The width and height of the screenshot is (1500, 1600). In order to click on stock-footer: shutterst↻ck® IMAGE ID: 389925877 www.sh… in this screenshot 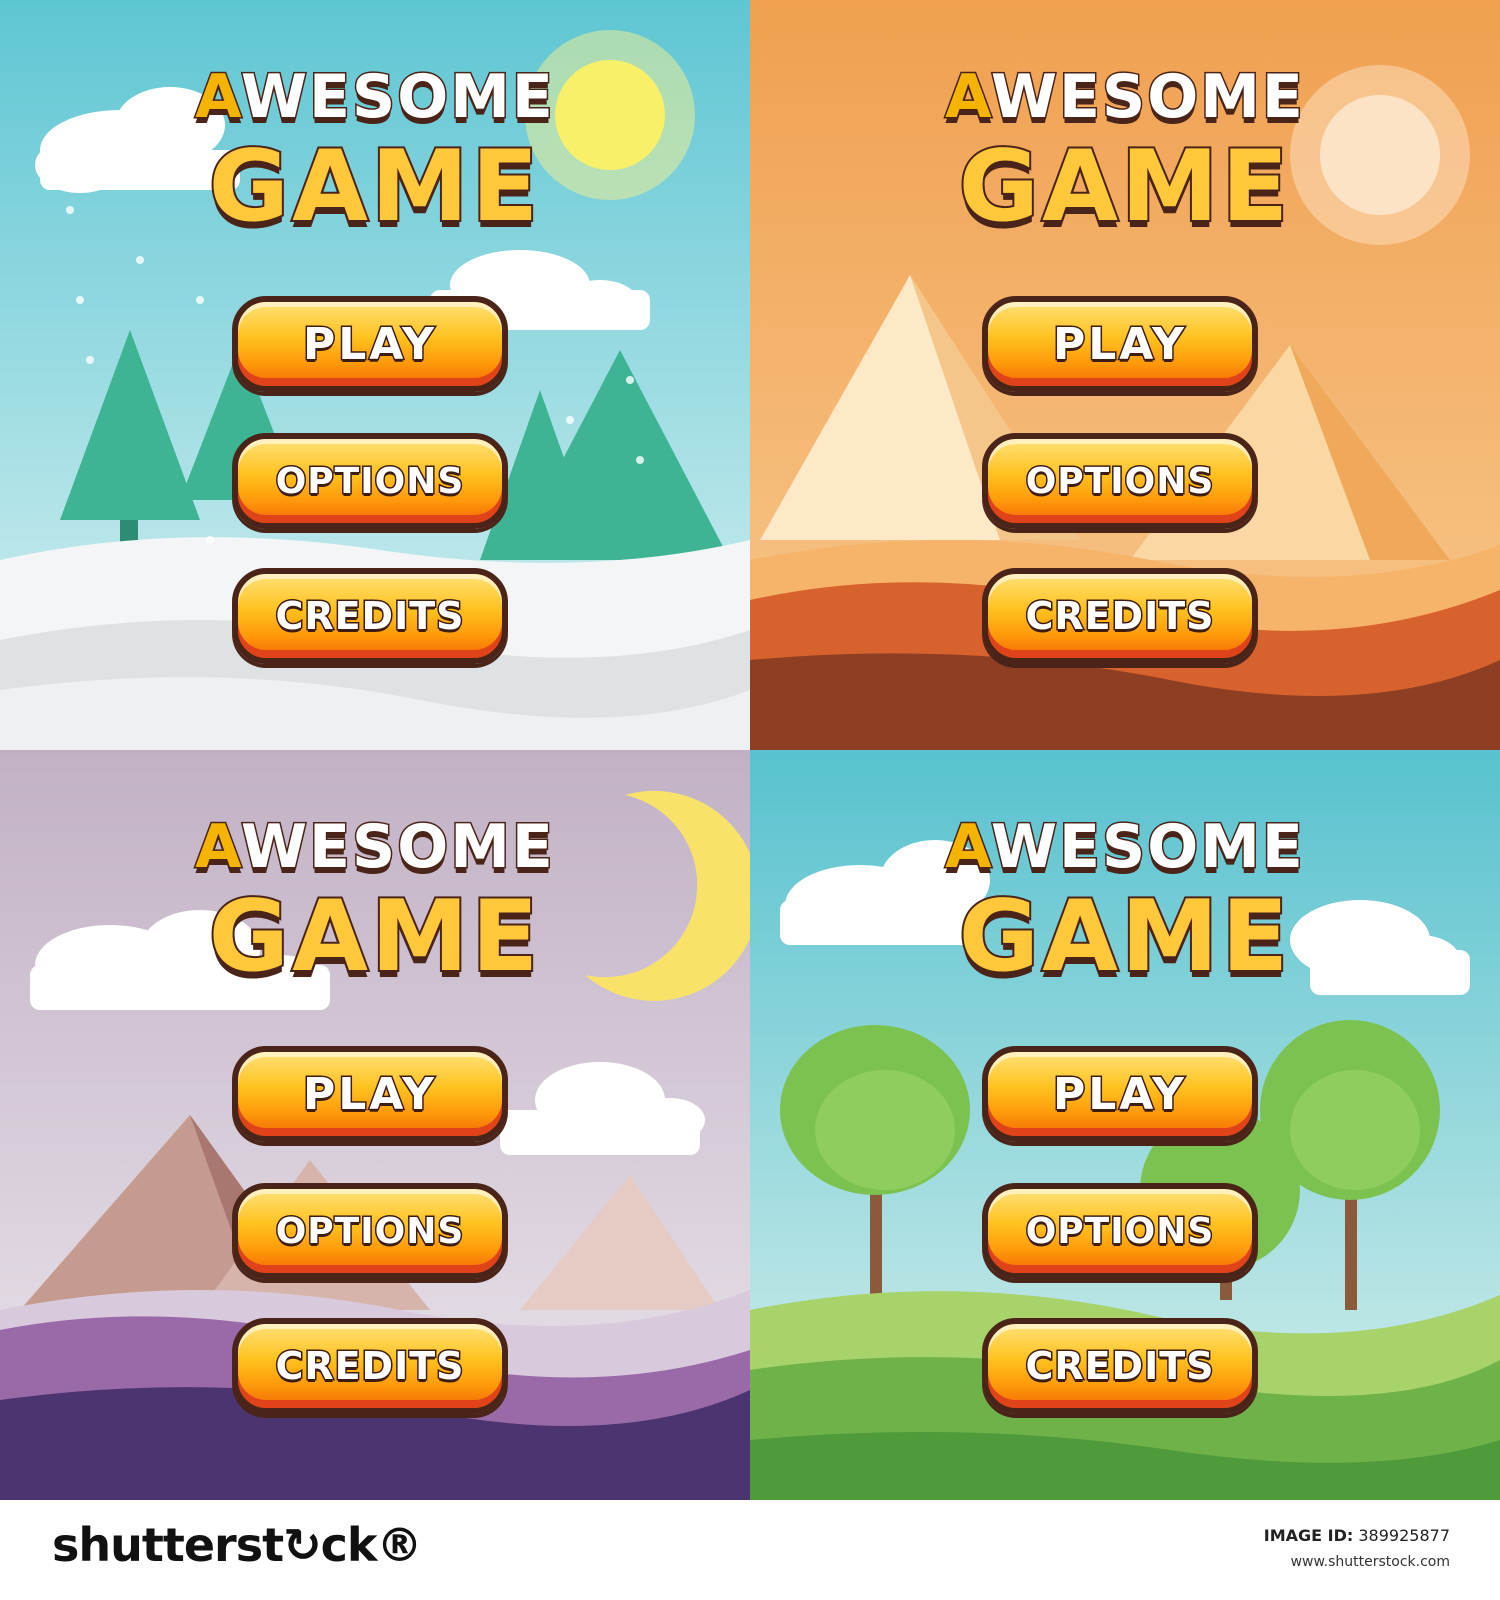, I will do `click(750, 1550)`.